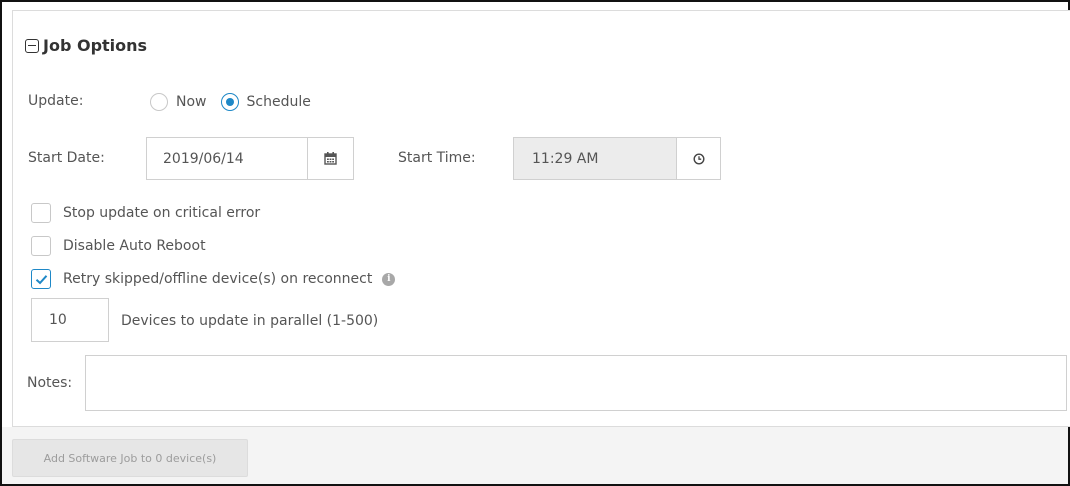  What do you see at coordinates (161, 213) in the screenshot?
I see `stop-on-error-label: Stop update on critical error` at bounding box center [161, 213].